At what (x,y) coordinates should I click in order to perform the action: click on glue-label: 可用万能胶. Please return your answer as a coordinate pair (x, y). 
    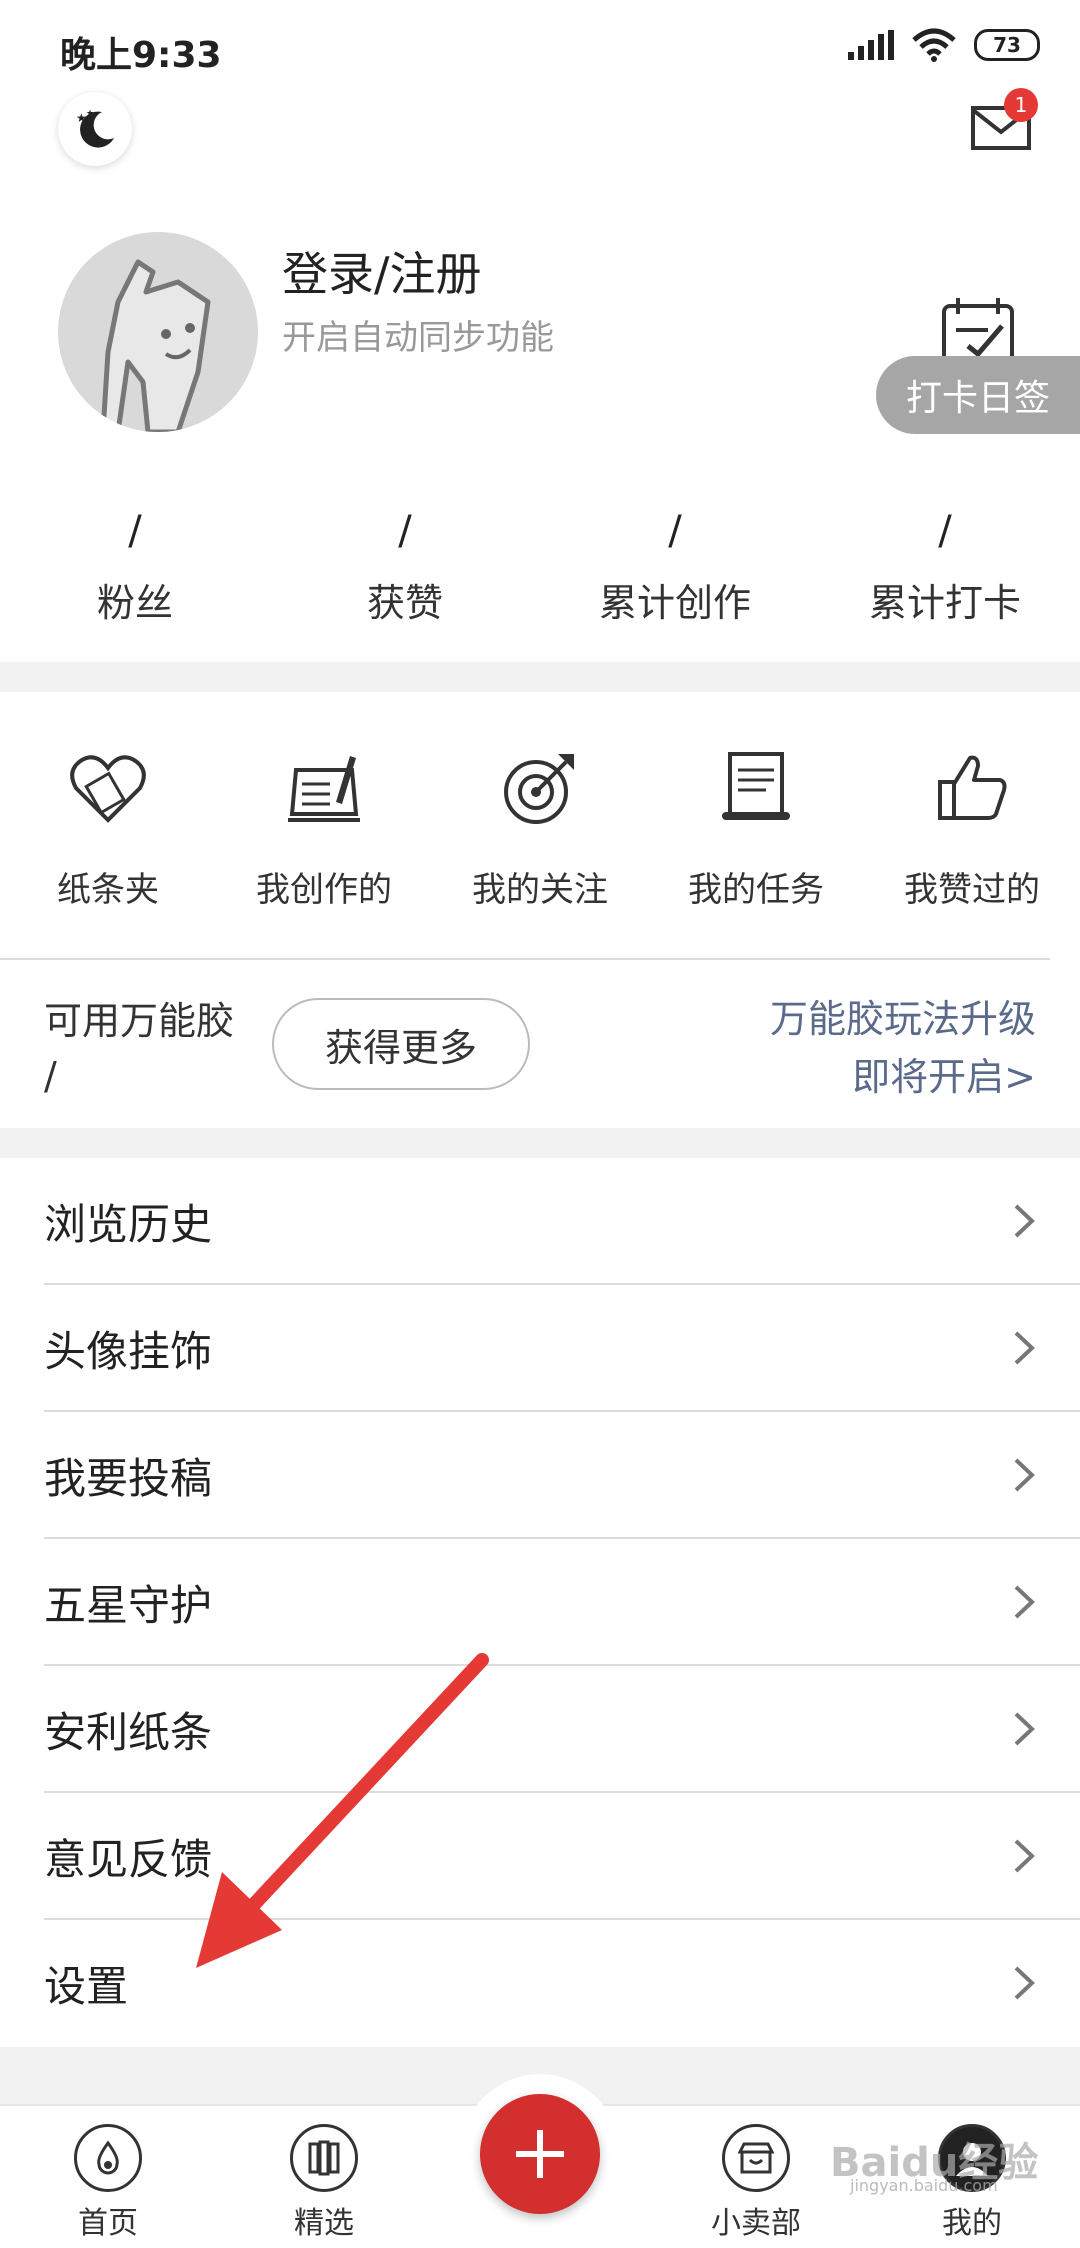
    Looking at the image, I should click on (139, 1021).